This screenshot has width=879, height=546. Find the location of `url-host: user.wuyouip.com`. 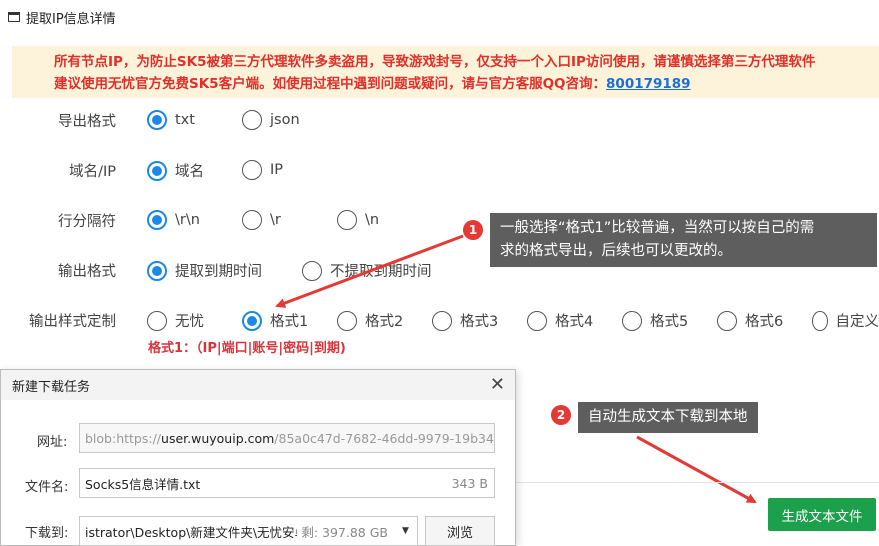

url-host: user.wuyouip.com is located at coordinates (218, 438).